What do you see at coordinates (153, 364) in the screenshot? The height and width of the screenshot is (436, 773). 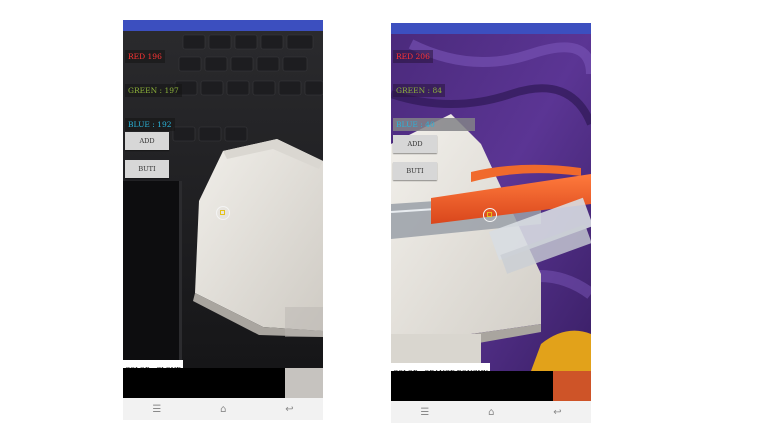 I see `color-name-label: COLOR : CLOUD` at bounding box center [153, 364].